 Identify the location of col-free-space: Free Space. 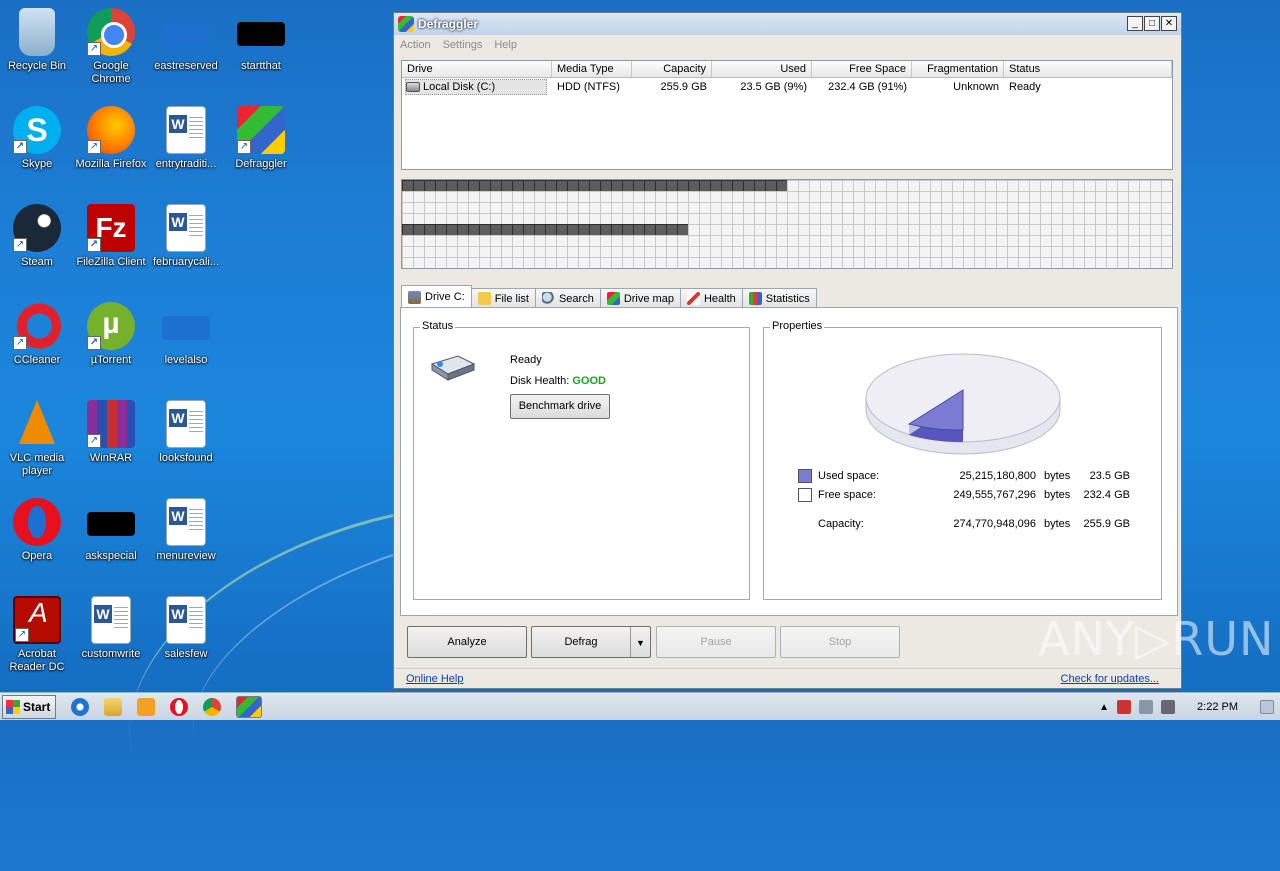
(862, 69).